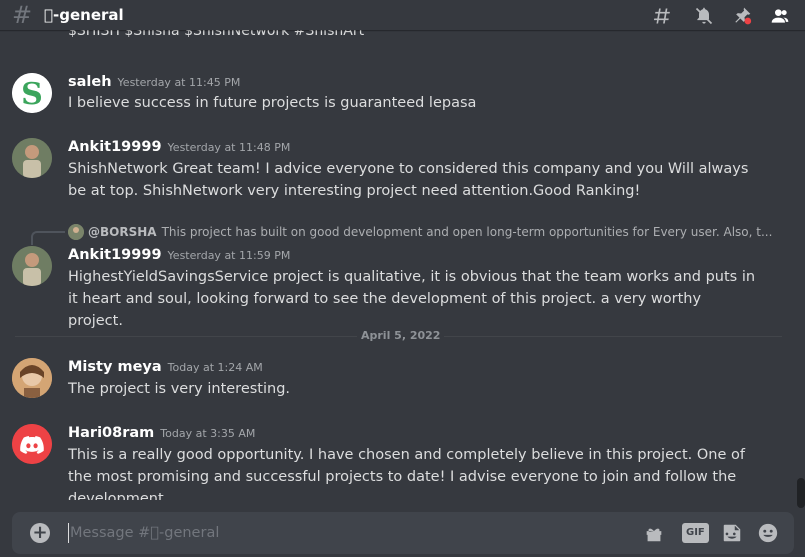 The width and height of the screenshot is (805, 557). Describe the element at coordinates (32, 444) in the screenshot. I see `avatar-hari08ram` at that location.